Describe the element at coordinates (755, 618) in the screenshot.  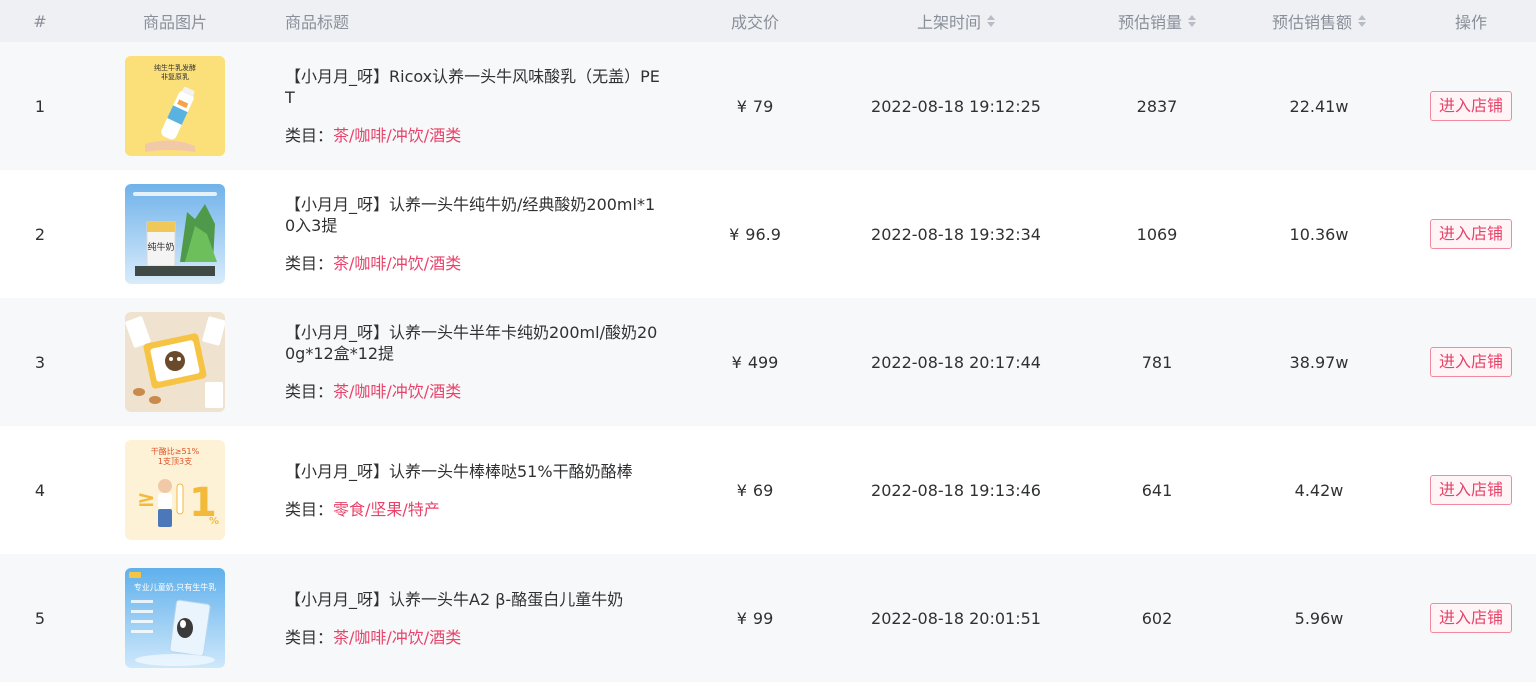
I see `price-cell: ¥99` at that location.